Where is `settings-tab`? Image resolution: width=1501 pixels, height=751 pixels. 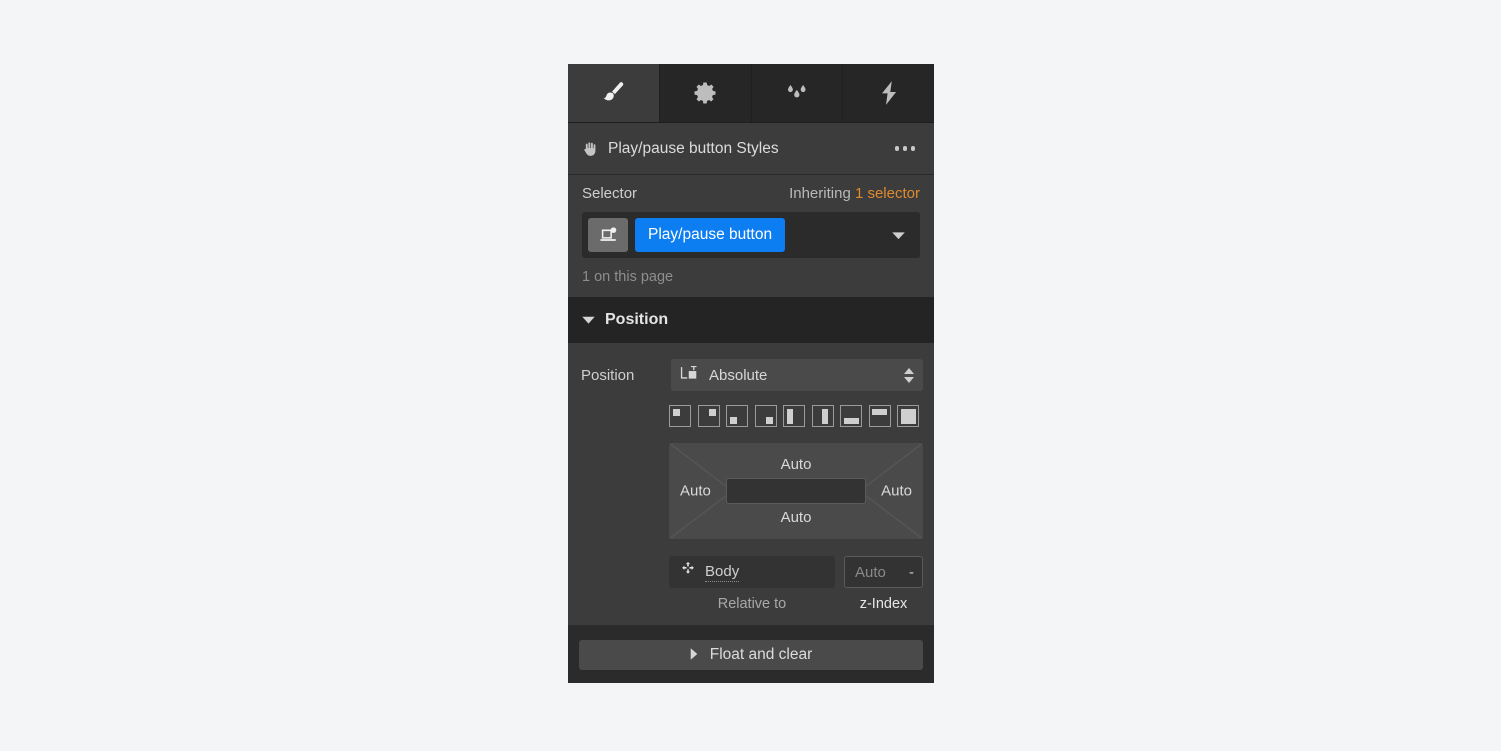
settings-tab is located at coordinates (706, 93).